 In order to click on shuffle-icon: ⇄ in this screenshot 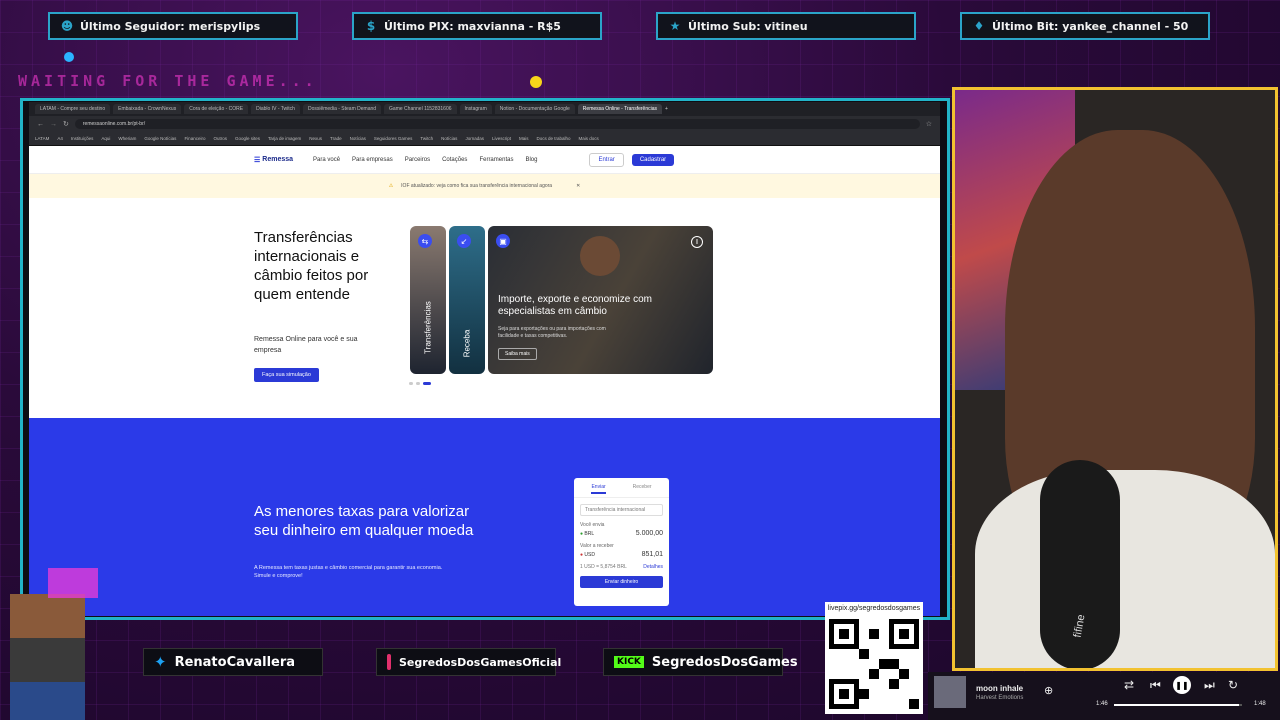, I will do `click(1129, 685)`.